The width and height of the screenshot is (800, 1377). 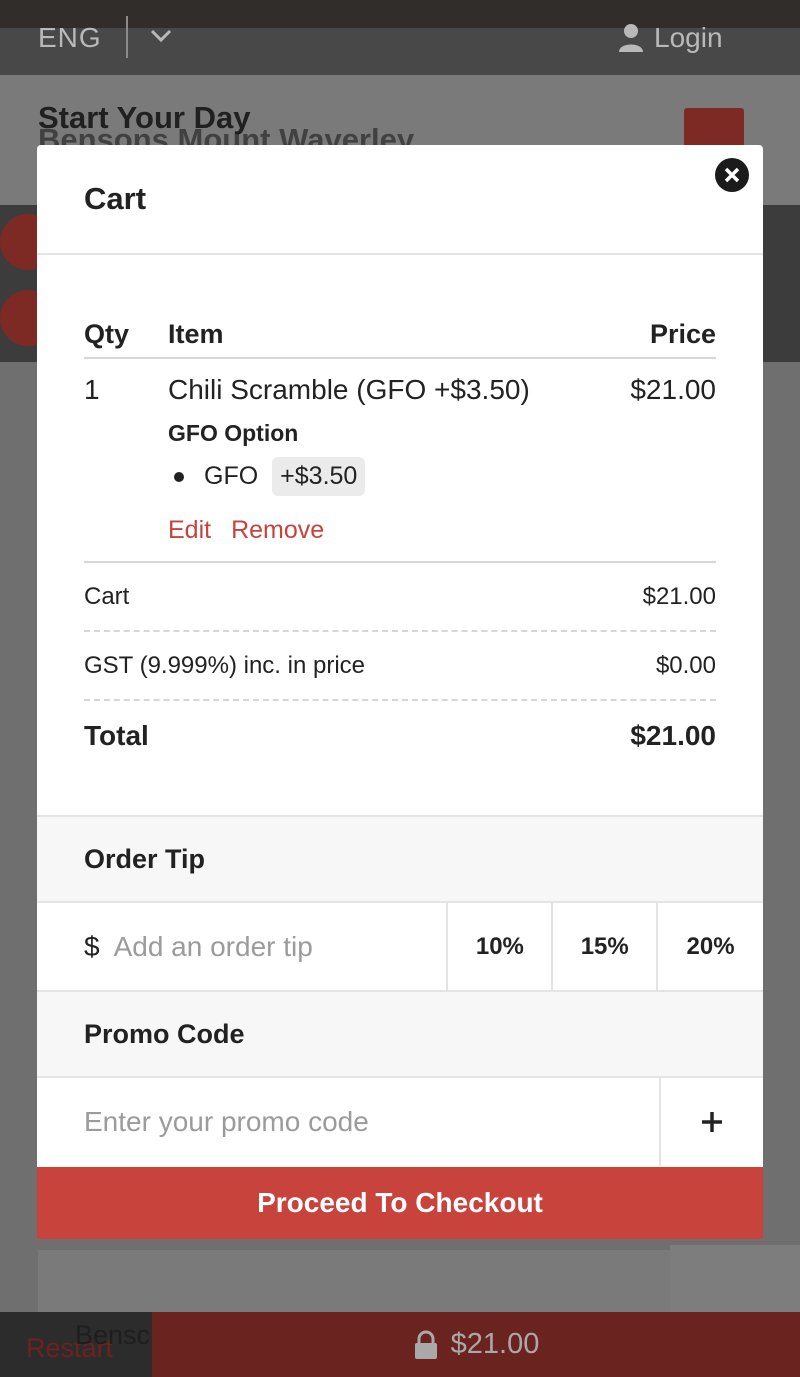 I want to click on gst-value: $0.00, so click(x=685, y=665).